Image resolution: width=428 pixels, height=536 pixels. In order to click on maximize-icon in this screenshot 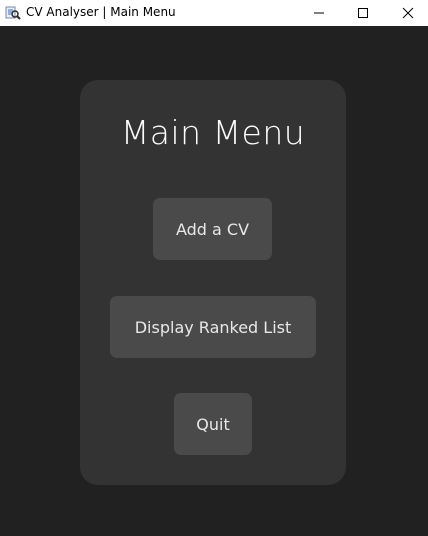, I will do `click(363, 13)`.